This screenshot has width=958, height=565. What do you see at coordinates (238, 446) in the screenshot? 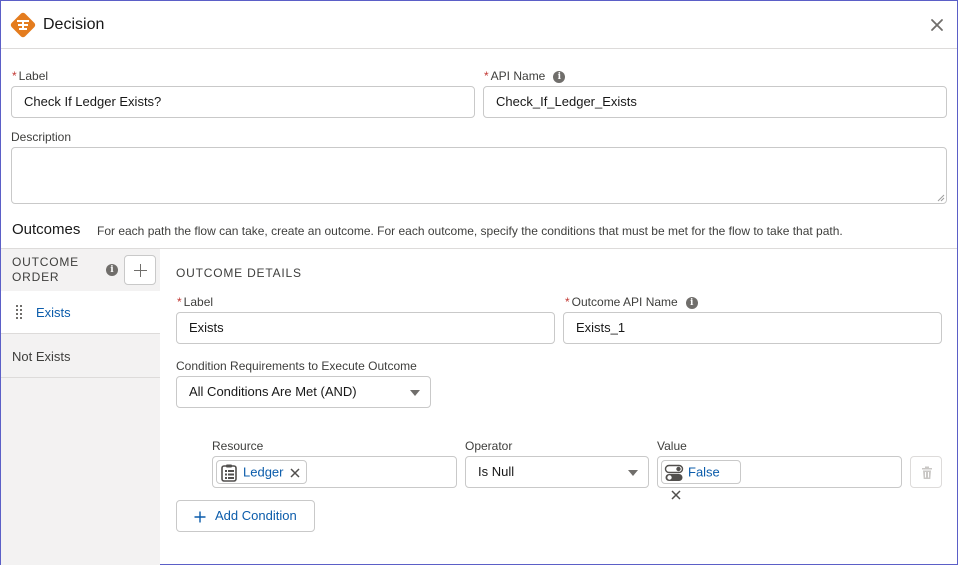
I see `resource-label: Resource` at bounding box center [238, 446].